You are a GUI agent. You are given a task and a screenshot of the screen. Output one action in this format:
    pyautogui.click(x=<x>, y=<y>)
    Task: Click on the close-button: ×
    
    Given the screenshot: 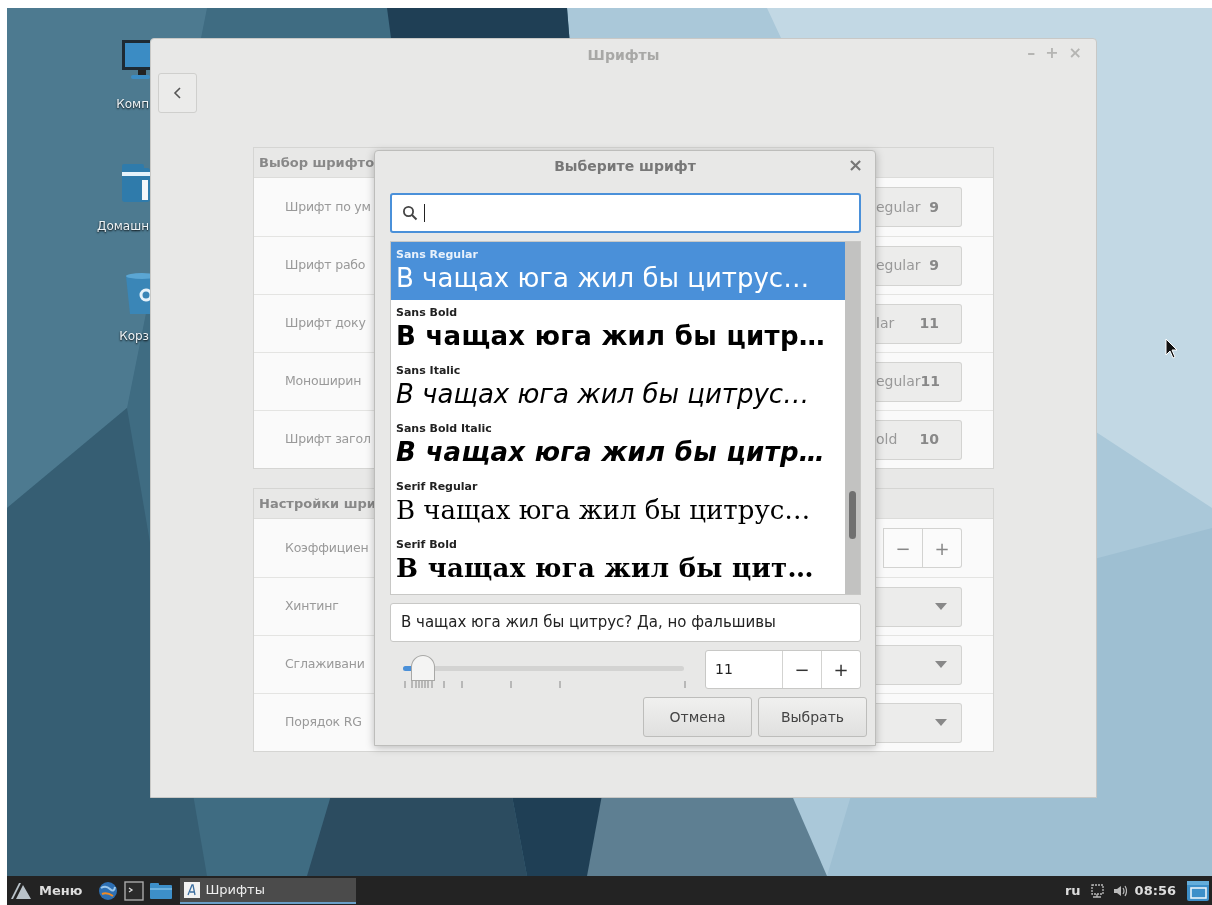 What is the action you would take?
    pyautogui.click(x=855, y=165)
    